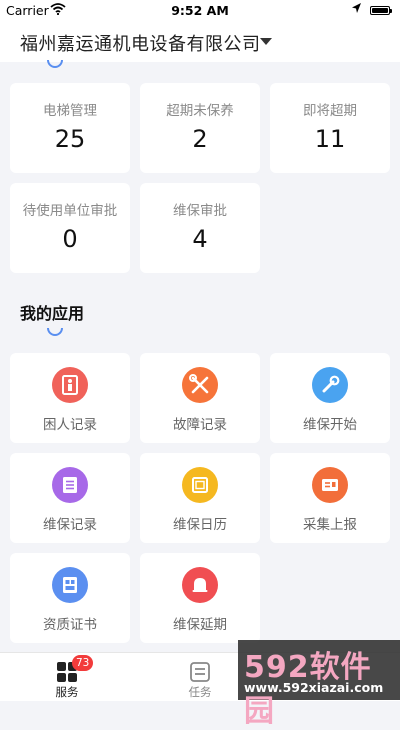 This screenshot has height=730, width=400. Describe the element at coordinates (266, 41) in the screenshot. I see `caret-down-icon` at that location.